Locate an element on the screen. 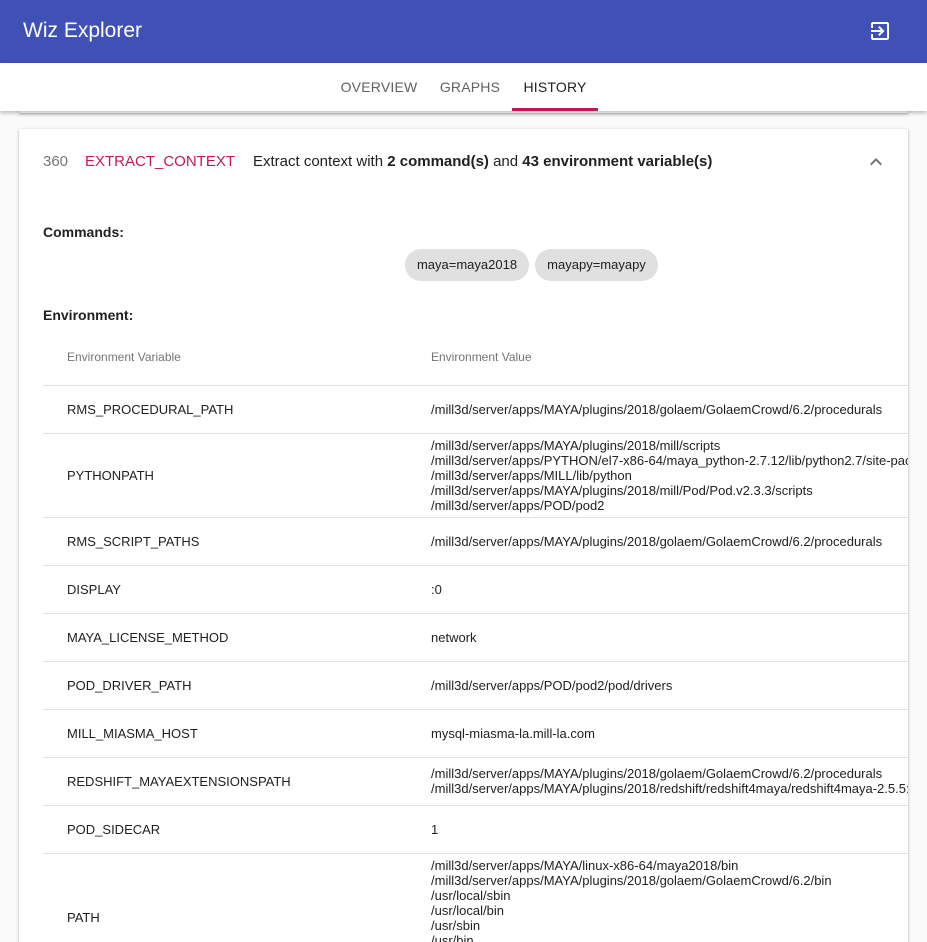  env-variable-name: RMS_SCRIPT_PATHS is located at coordinates (133, 541).